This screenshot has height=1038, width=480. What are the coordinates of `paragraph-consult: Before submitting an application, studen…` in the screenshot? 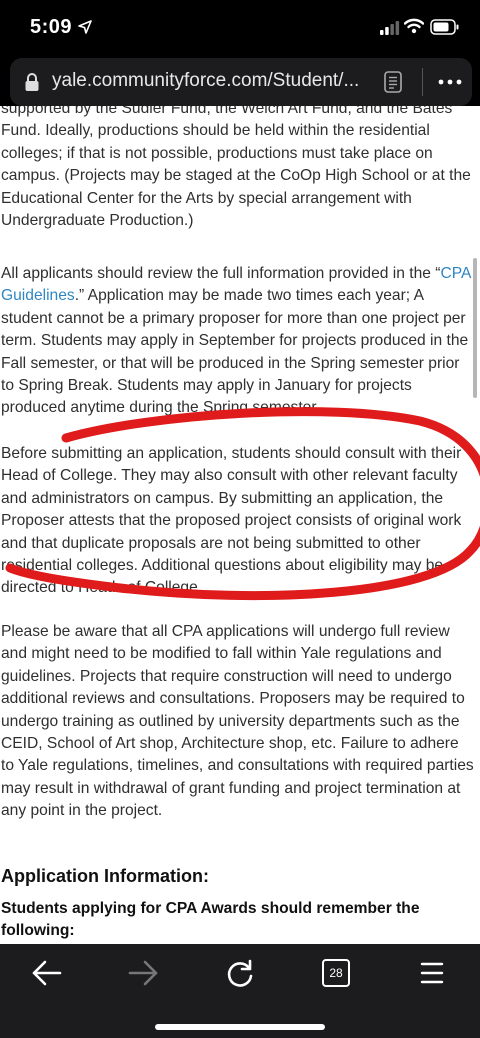 It's located at (231, 521).